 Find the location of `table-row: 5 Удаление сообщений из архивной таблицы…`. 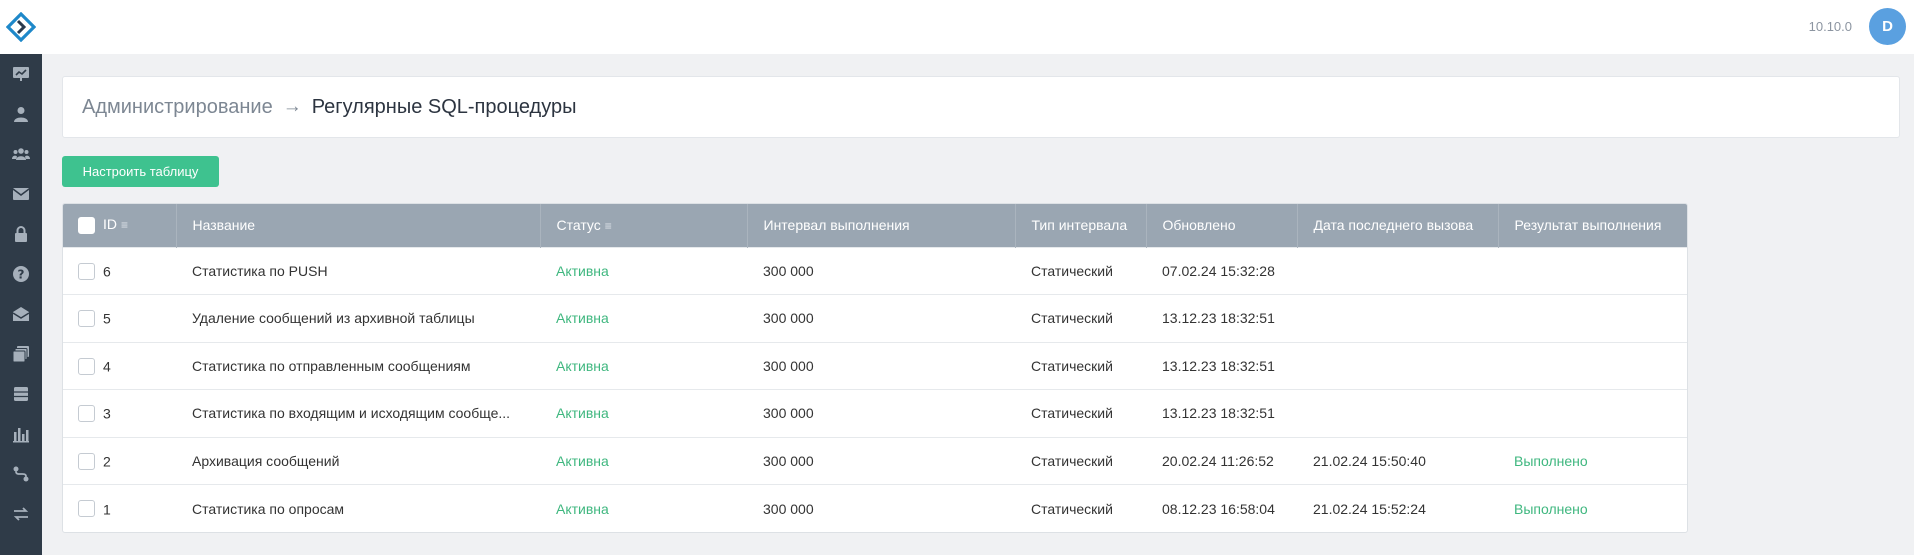

table-row: 5 Удаление сообщений из архивной таблицы… is located at coordinates (875, 318).